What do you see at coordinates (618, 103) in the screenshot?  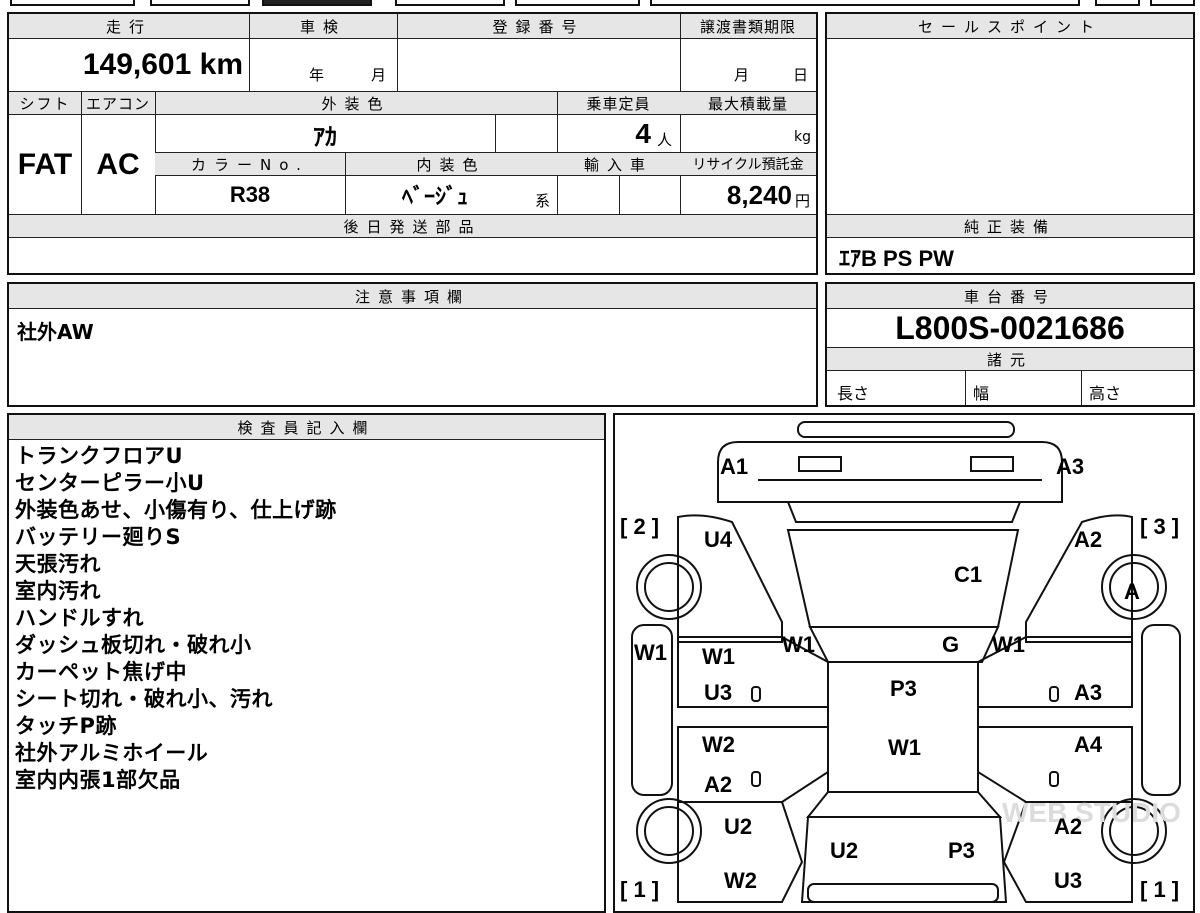 I see `capacity-header: 乗車定員` at bounding box center [618, 103].